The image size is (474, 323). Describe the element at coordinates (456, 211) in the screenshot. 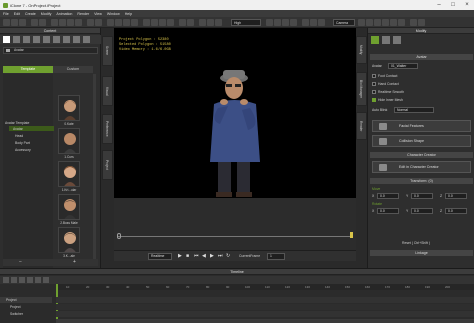

I see `rotate-z-field: 0.0` at that location.